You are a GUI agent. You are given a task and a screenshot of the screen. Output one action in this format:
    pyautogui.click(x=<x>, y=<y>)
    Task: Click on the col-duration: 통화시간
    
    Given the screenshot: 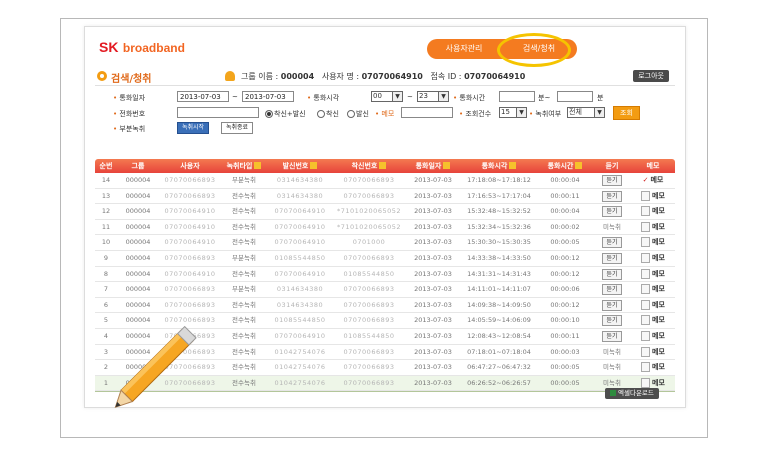 What is the action you would take?
    pyautogui.click(x=565, y=166)
    